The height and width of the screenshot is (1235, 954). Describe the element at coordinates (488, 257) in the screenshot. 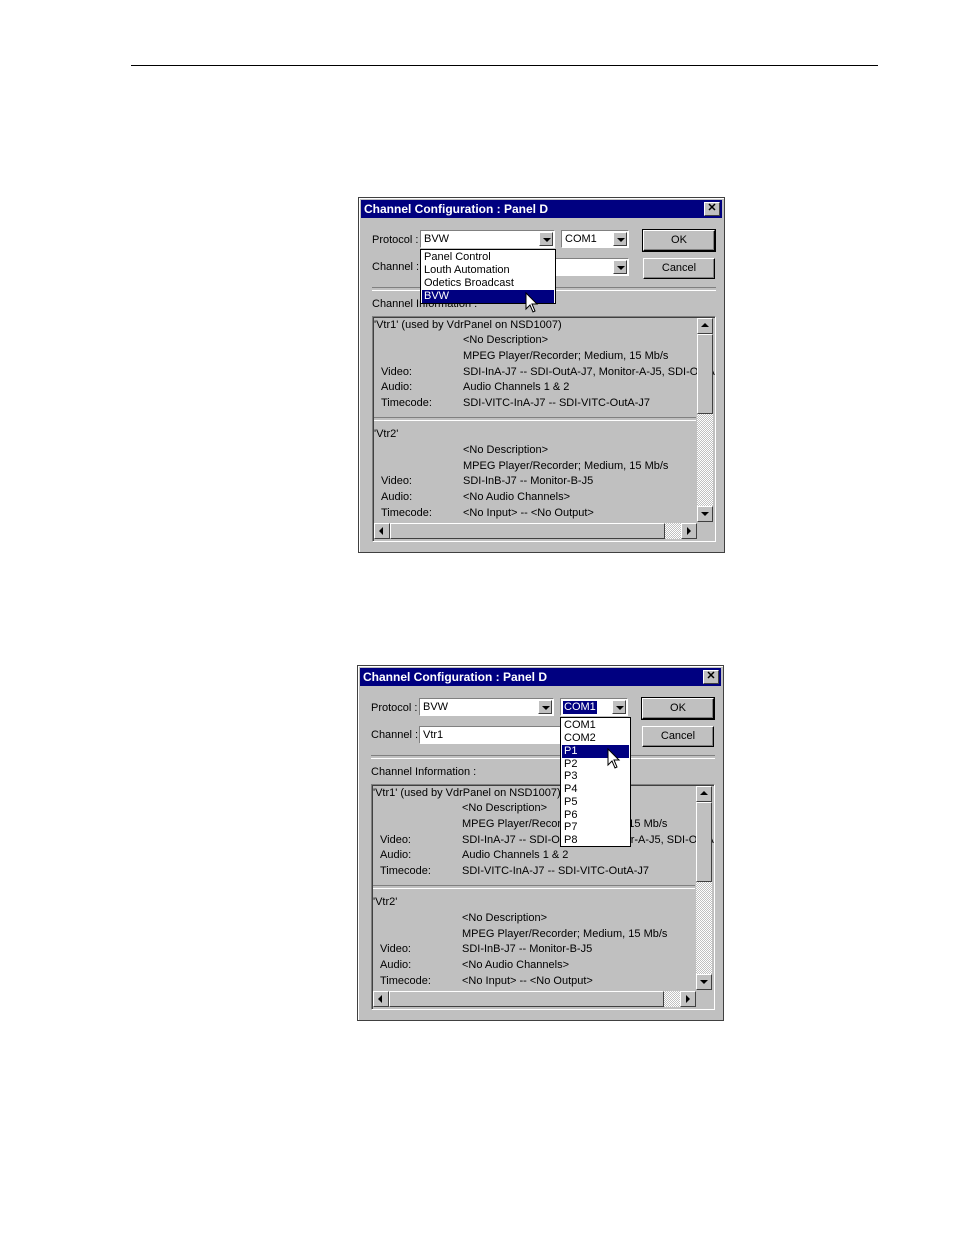

I see `protocol-option: Panel Control` at that location.